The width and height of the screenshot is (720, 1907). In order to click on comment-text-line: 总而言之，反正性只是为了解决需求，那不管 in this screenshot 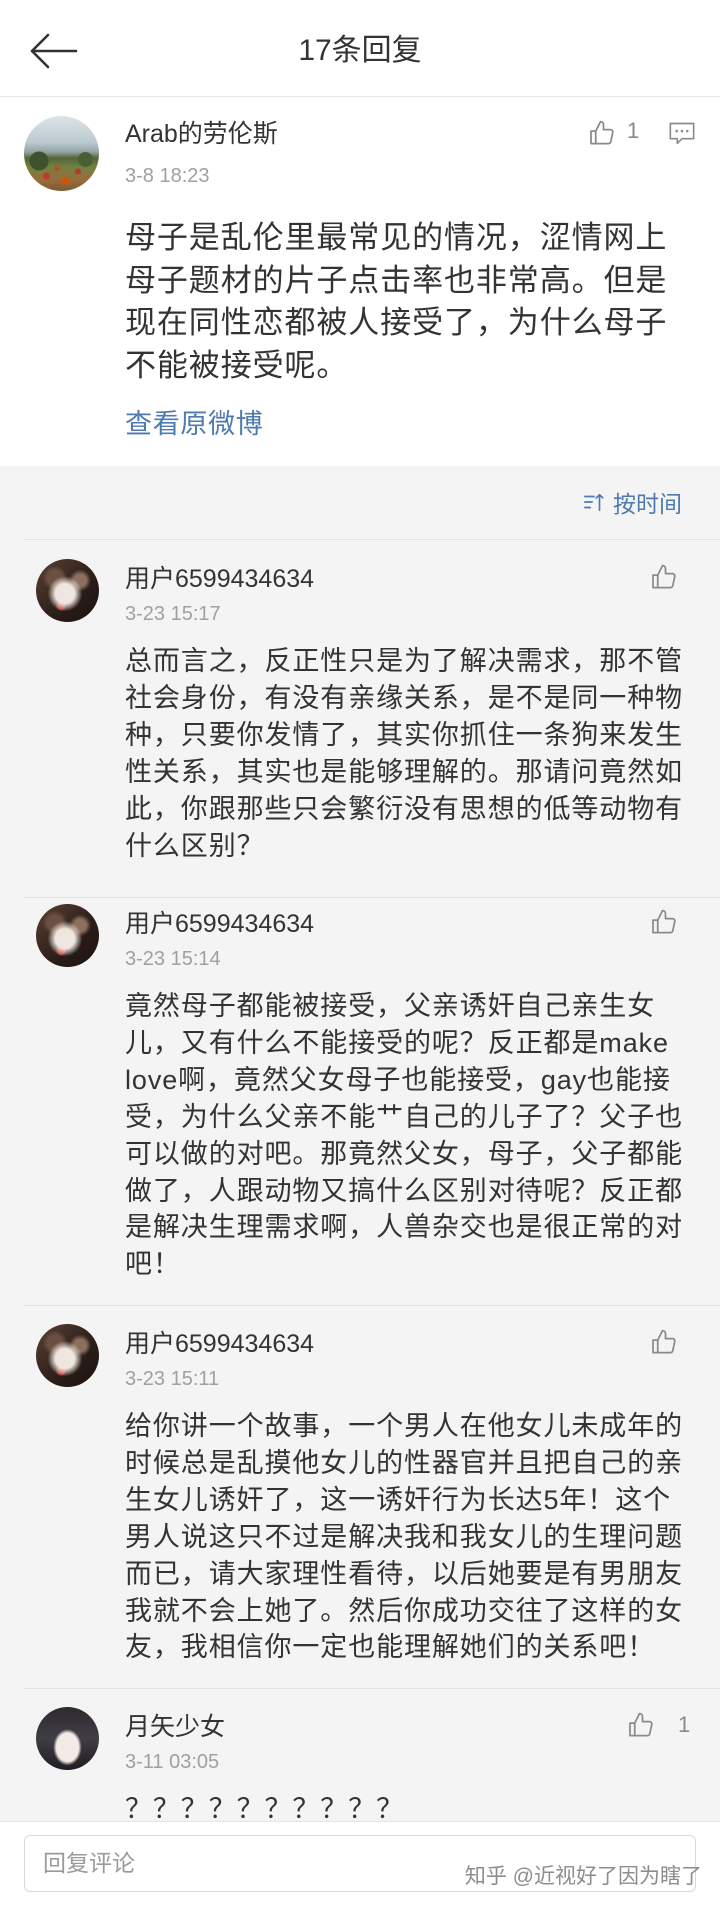, I will do `click(404, 661)`.